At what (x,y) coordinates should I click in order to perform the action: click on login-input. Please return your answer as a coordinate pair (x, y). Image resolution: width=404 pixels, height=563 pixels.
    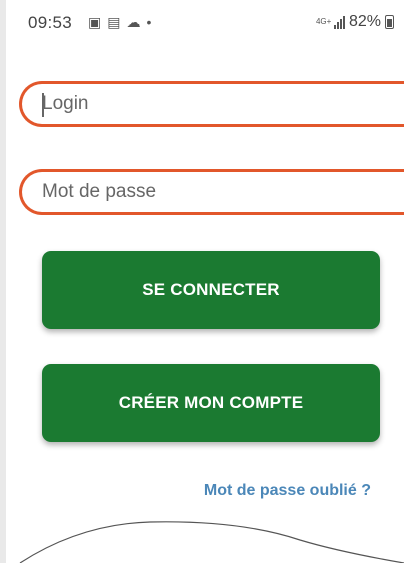
    Looking at the image, I should click on (222, 104).